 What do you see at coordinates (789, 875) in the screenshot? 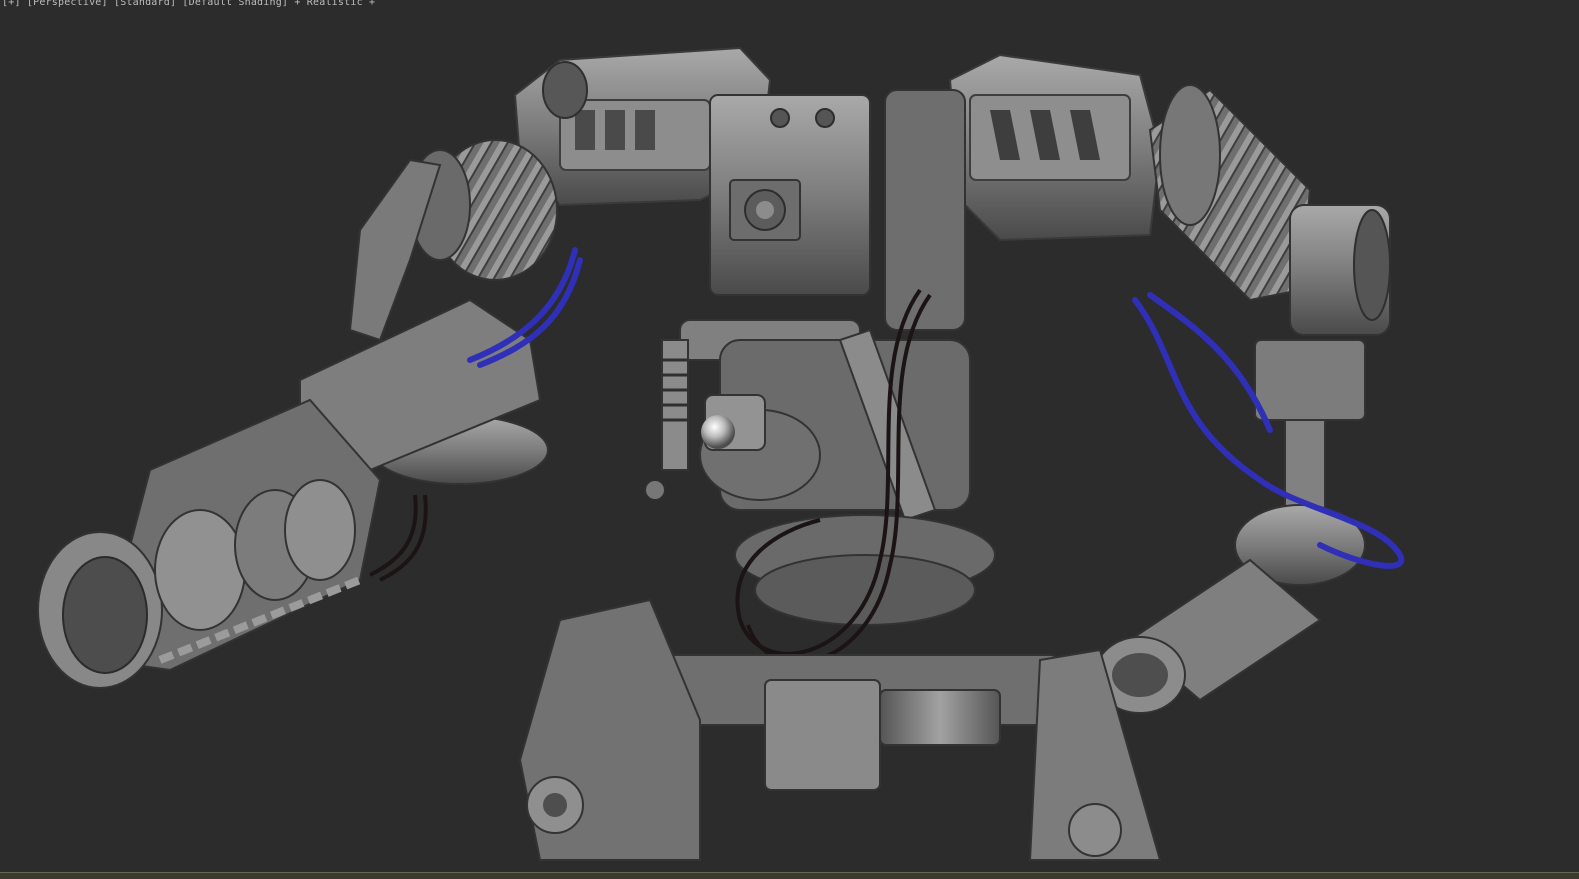
I see `viewport-bottom-border` at bounding box center [789, 875].